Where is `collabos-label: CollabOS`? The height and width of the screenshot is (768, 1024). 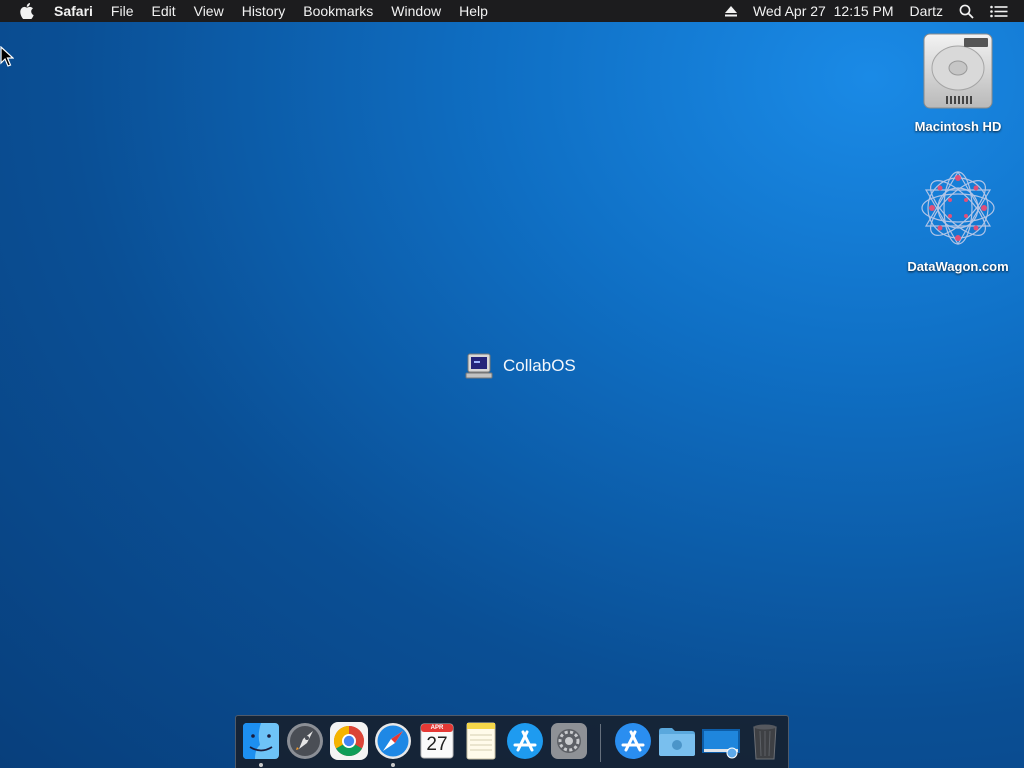 collabos-label: CollabOS is located at coordinates (539, 365).